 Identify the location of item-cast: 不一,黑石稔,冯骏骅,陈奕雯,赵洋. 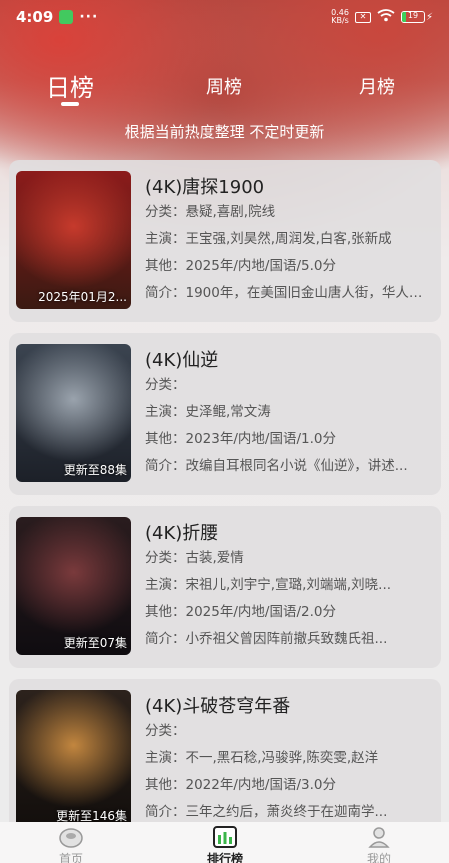
(282, 758).